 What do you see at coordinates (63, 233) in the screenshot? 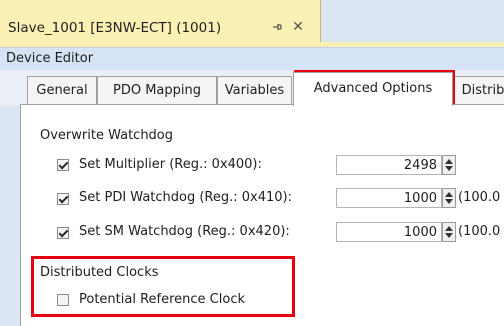
I see `set-sm-watchdog-checkbox` at bounding box center [63, 233].